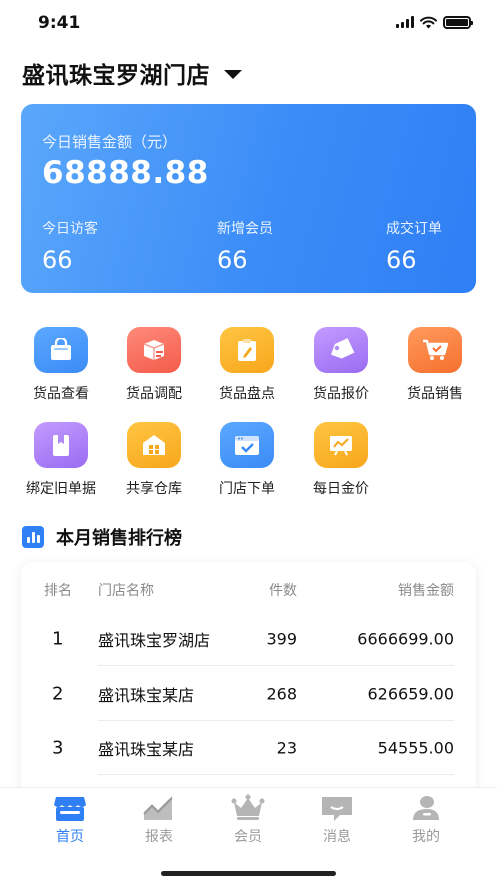 The height and width of the screenshot is (883, 497). What do you see at coordinates (119, 538) in the screenshot?
I see `ranking-title: 本月销售排行榜` at bounding box center [119, 538].